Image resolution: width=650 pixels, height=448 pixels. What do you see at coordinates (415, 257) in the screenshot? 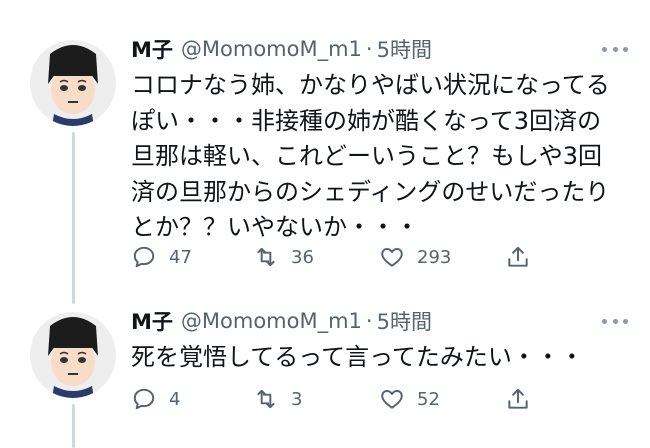
I see `like-button: 293` at bounding box center [415, 257].